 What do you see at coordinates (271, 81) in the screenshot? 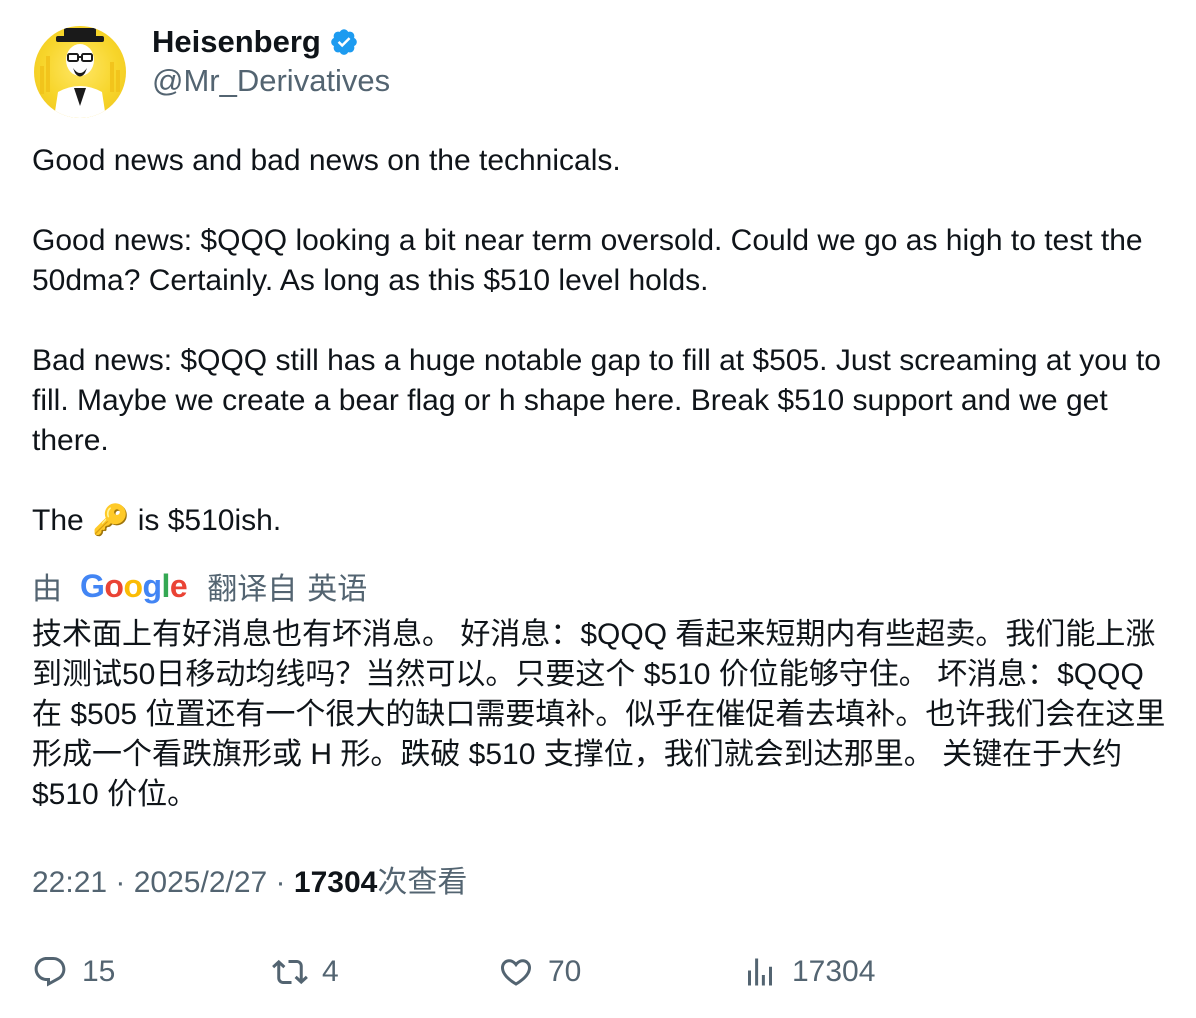
I see `handle: @Mr_Derivatives` at bounding box center [271, 81].